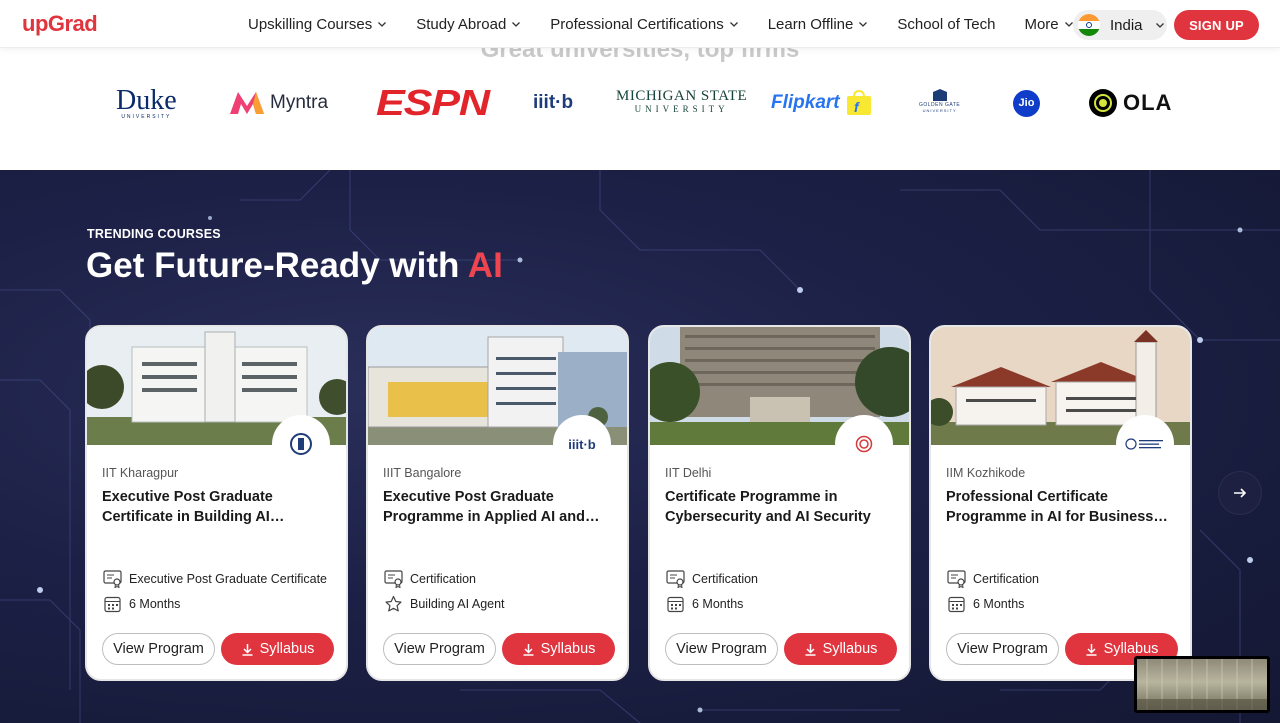  Describe the element at coordinates (317, 24) in the screenshot. I see `nav-upskilling-courses: Upskilling Courses` at that location.